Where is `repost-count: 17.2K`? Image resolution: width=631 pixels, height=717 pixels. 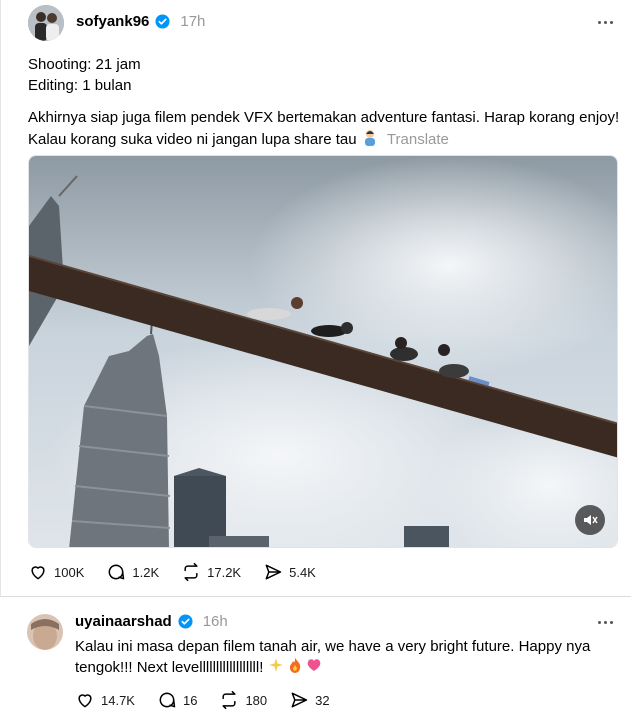
repost-count: 17.2K is located at coordinates (224, 572).